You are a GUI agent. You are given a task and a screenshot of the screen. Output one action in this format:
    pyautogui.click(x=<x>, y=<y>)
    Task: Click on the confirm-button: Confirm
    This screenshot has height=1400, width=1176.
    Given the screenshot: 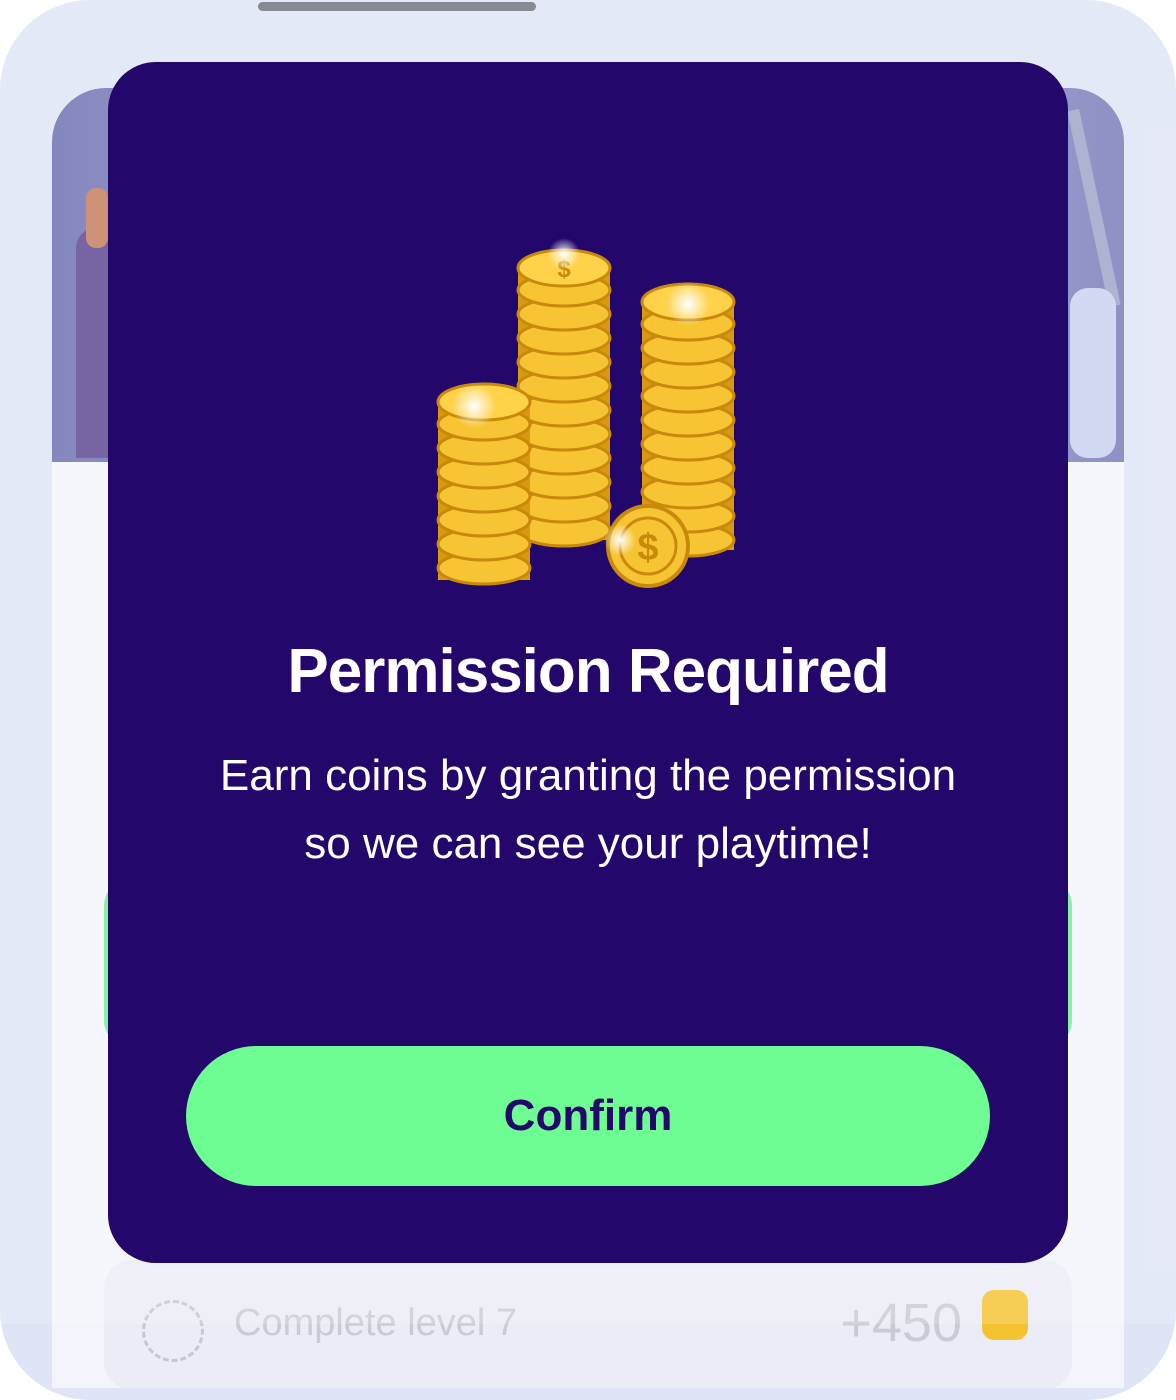 What is the action you would take?
    pyautogui.click(x=588, y=1116)
    